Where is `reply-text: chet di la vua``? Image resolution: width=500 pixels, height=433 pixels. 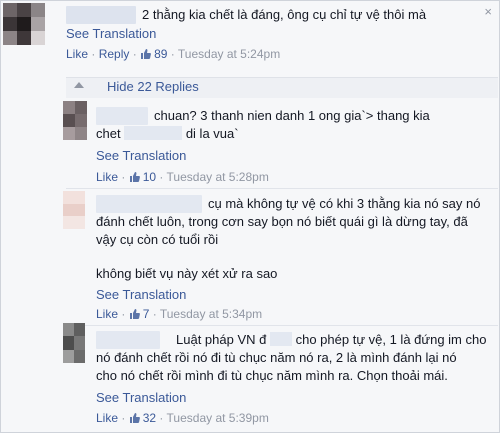 reply-text: chet di la vua` is located at coordinates (167, 134).